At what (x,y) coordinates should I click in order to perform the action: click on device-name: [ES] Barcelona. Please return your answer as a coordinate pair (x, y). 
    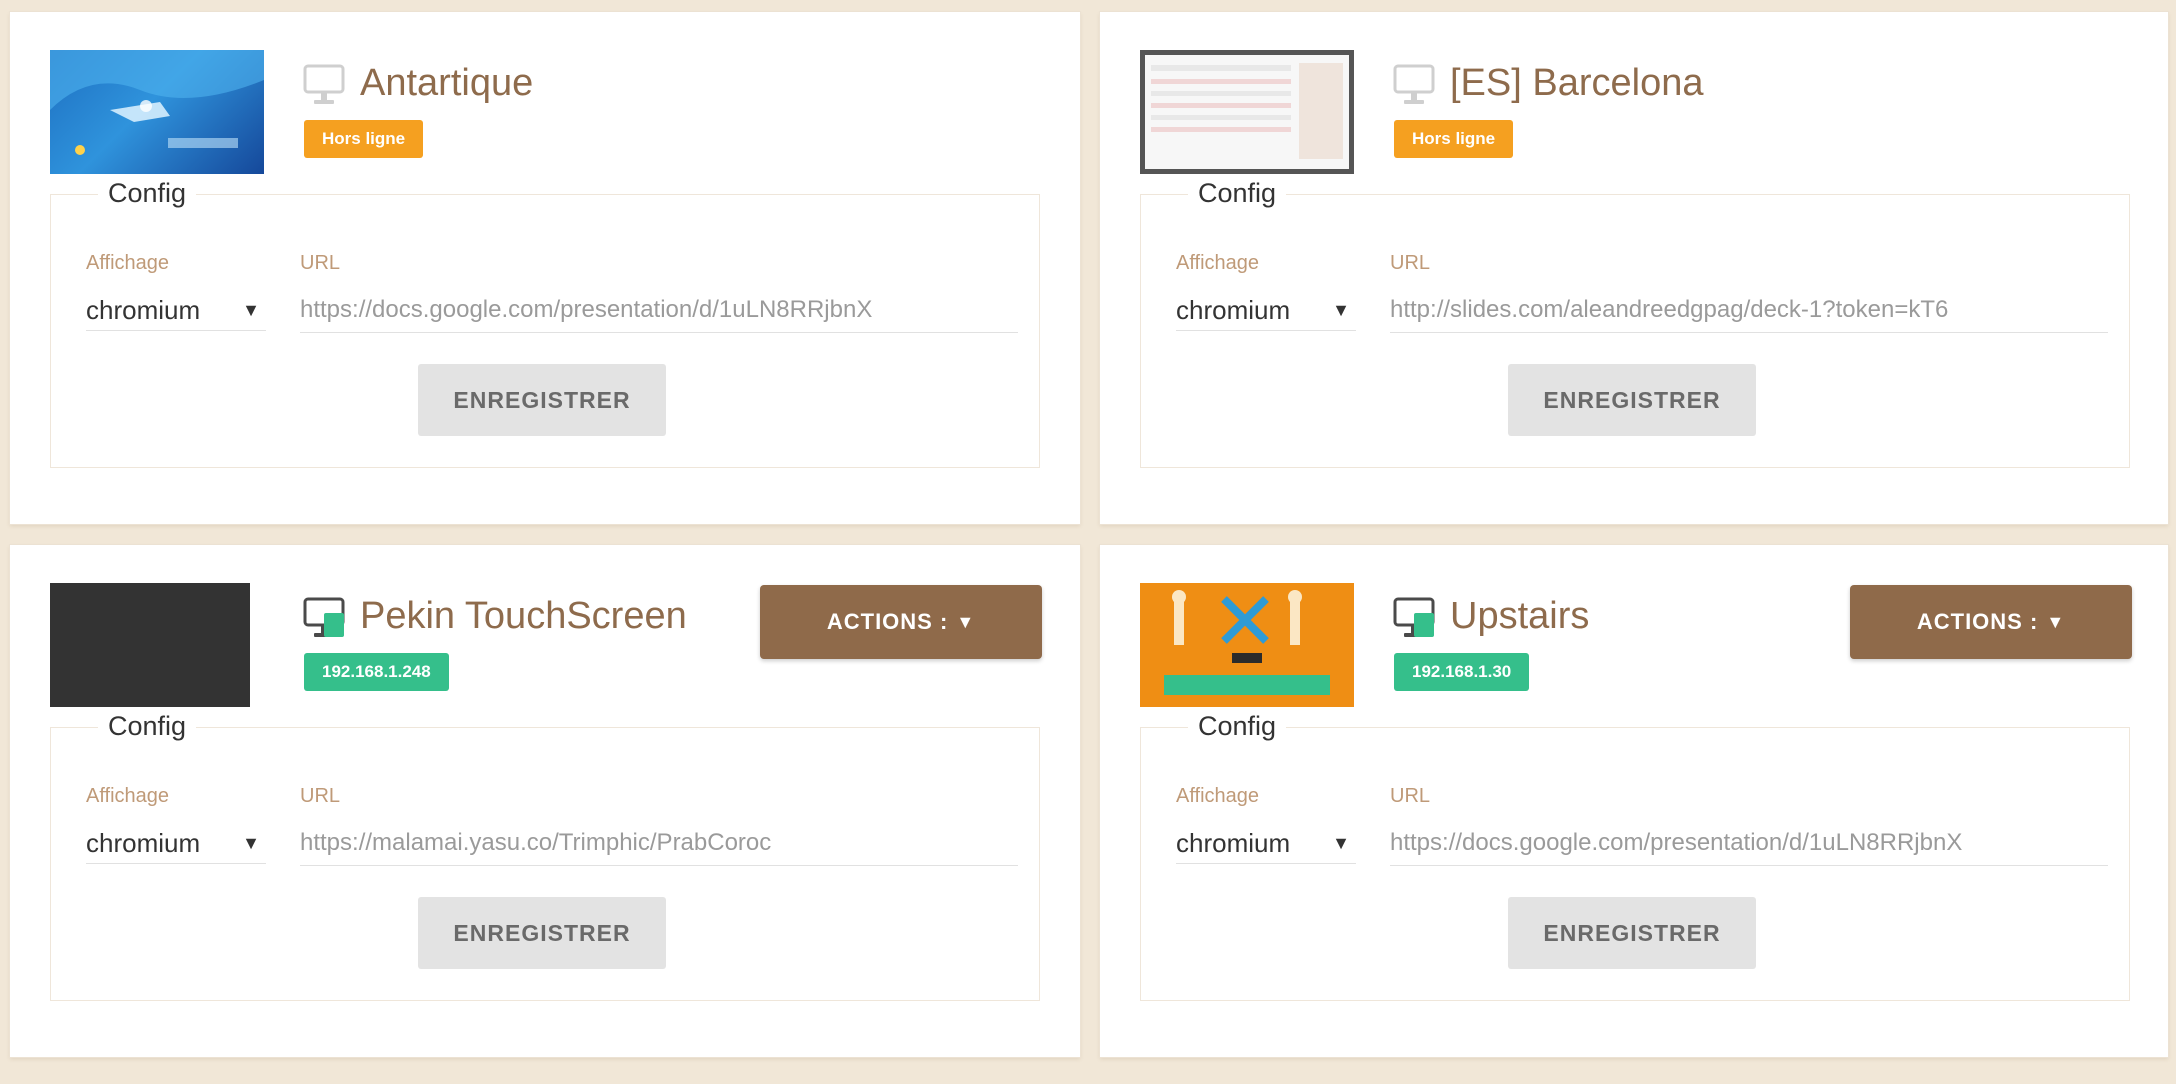
    Looking at the image, I should click on (1577, 83).